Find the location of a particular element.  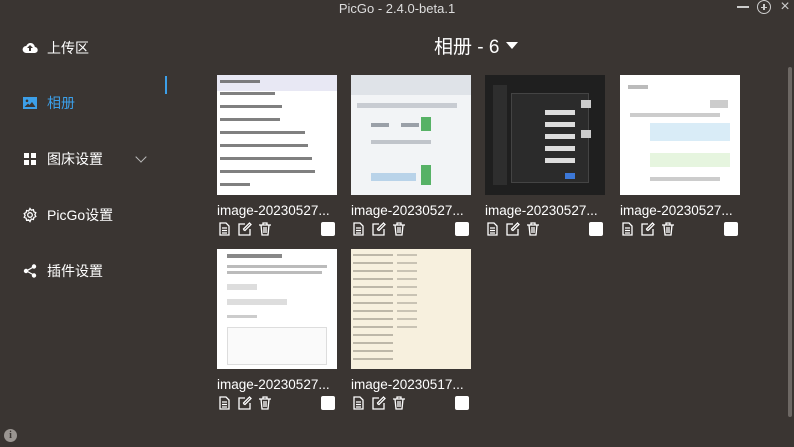

sidebar-item-upload: 上传区 is located at coordinates (55, 48).